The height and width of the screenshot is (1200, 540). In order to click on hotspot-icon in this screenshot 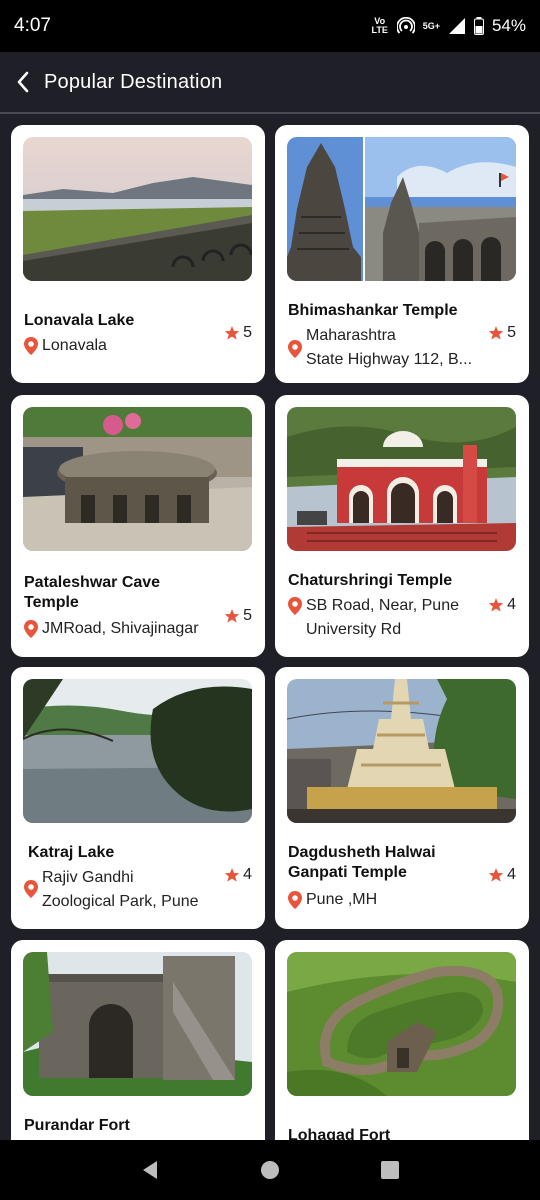, I will do `click(405, 25)`.